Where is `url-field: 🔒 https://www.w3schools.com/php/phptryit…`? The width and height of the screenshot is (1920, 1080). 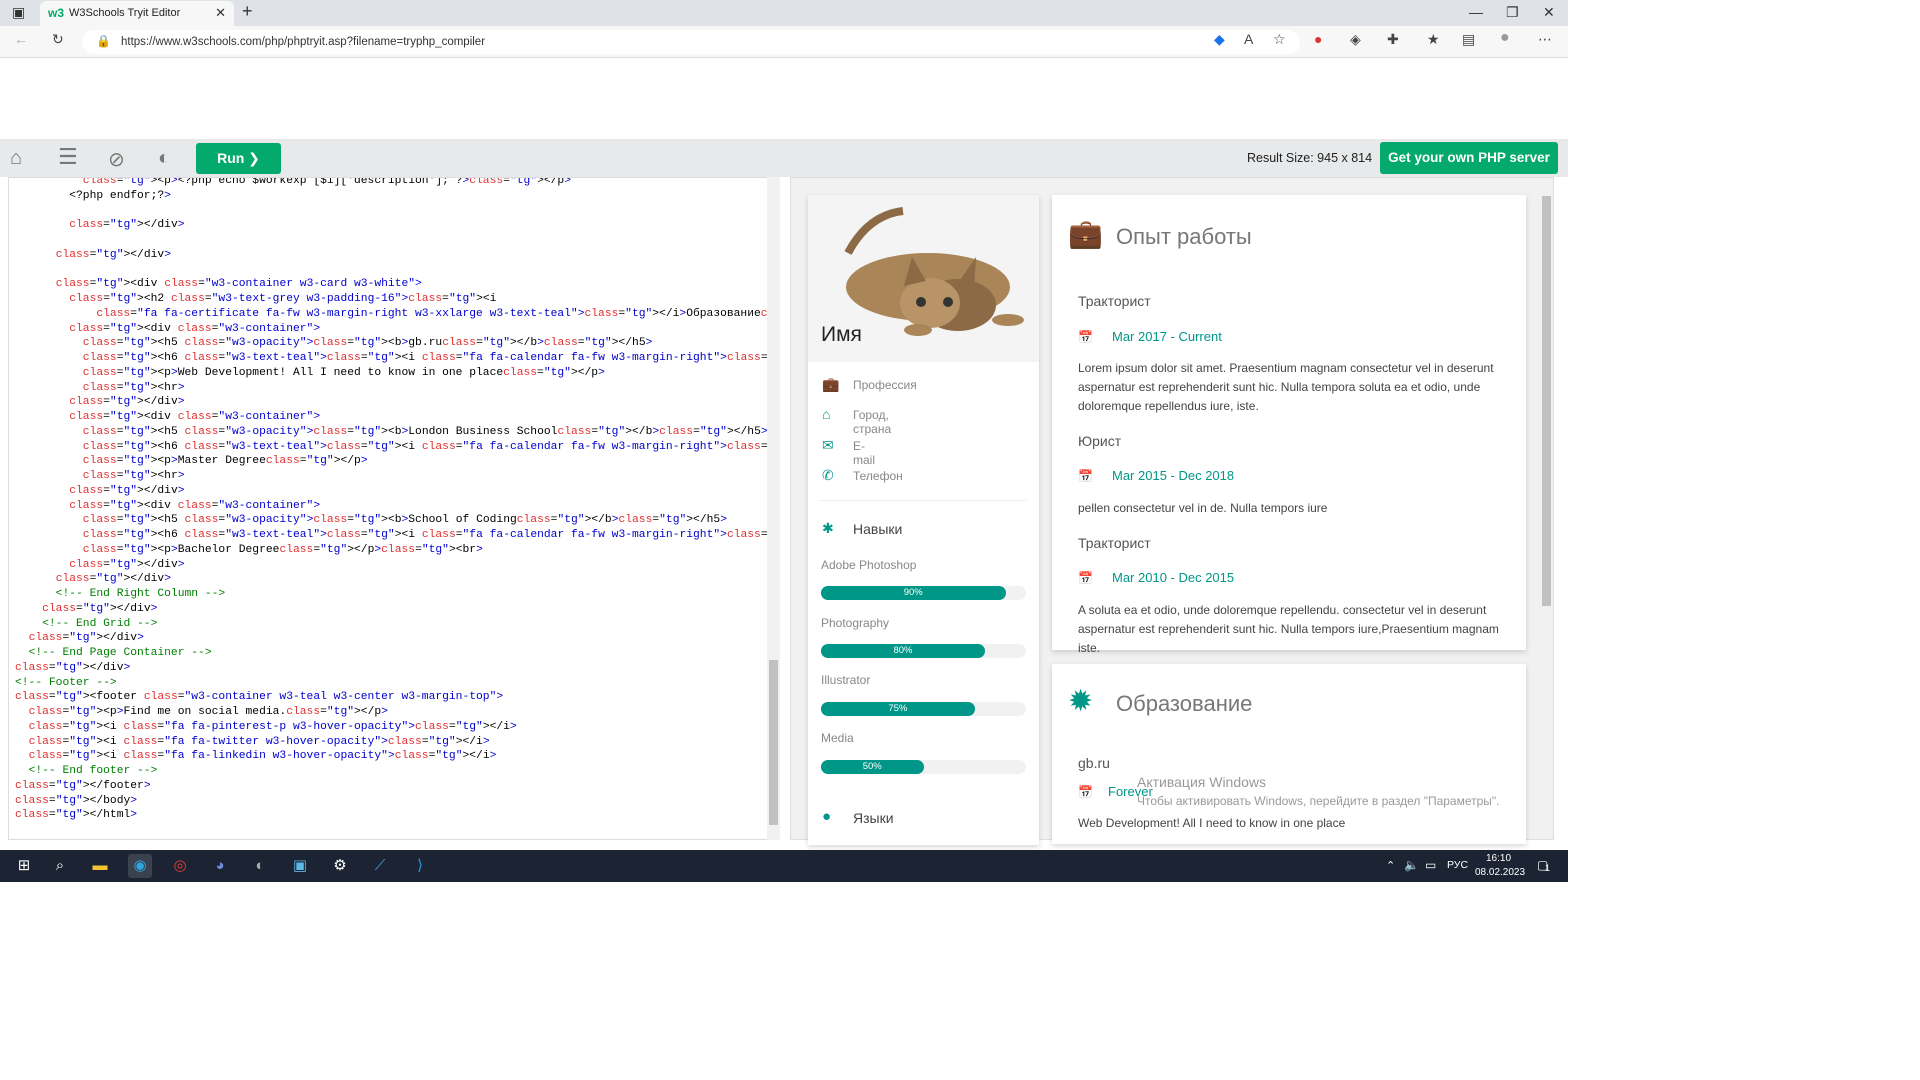 url-field: 🔒 https://www.w3schools.com/php/phptryit… is located at coordinates (691, 42).